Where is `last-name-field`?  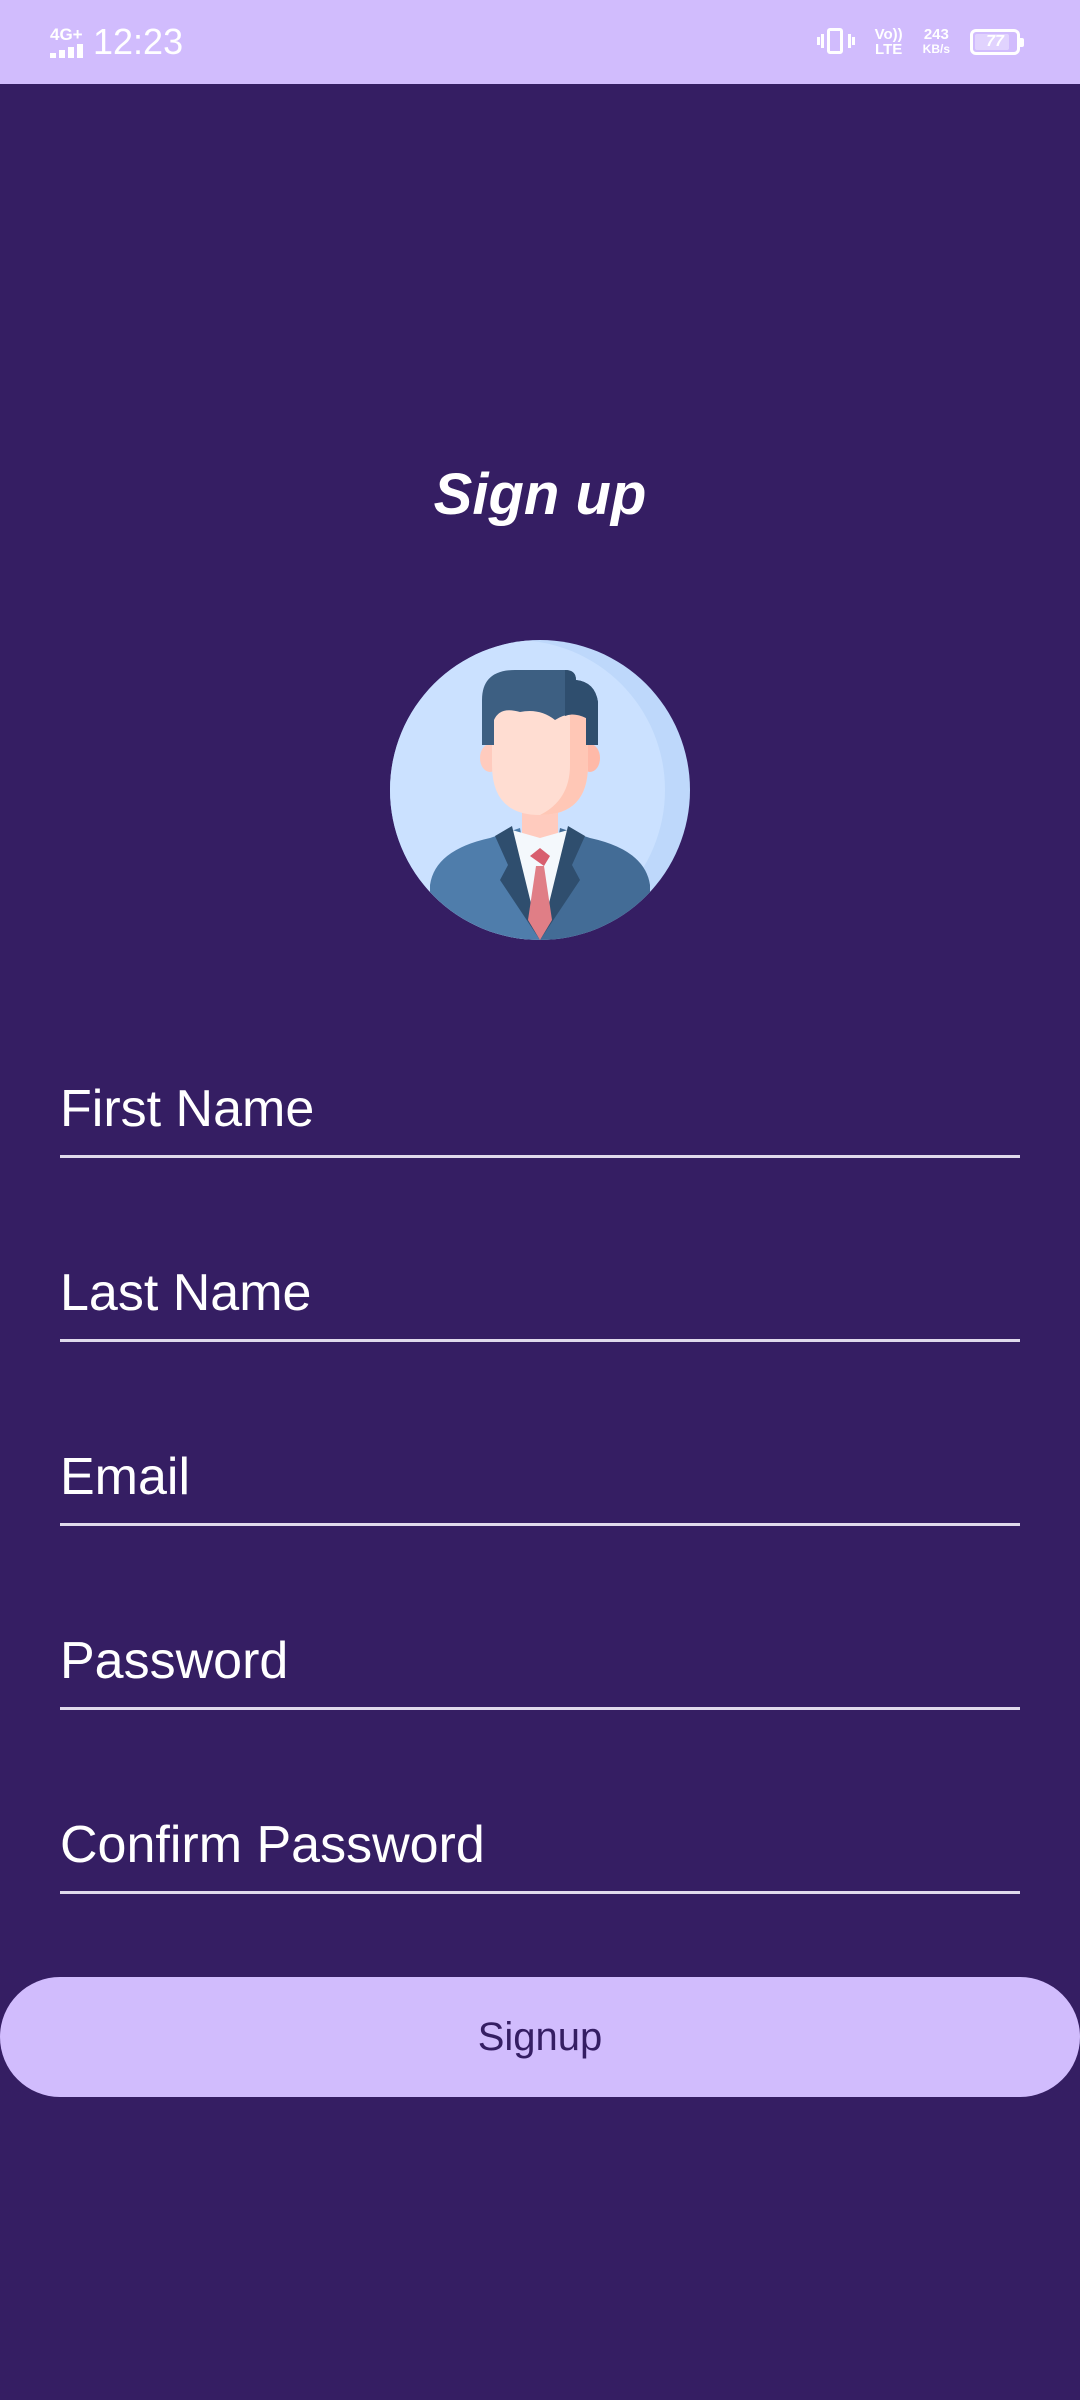 last-name-field is located at coordinates (540, 1296).